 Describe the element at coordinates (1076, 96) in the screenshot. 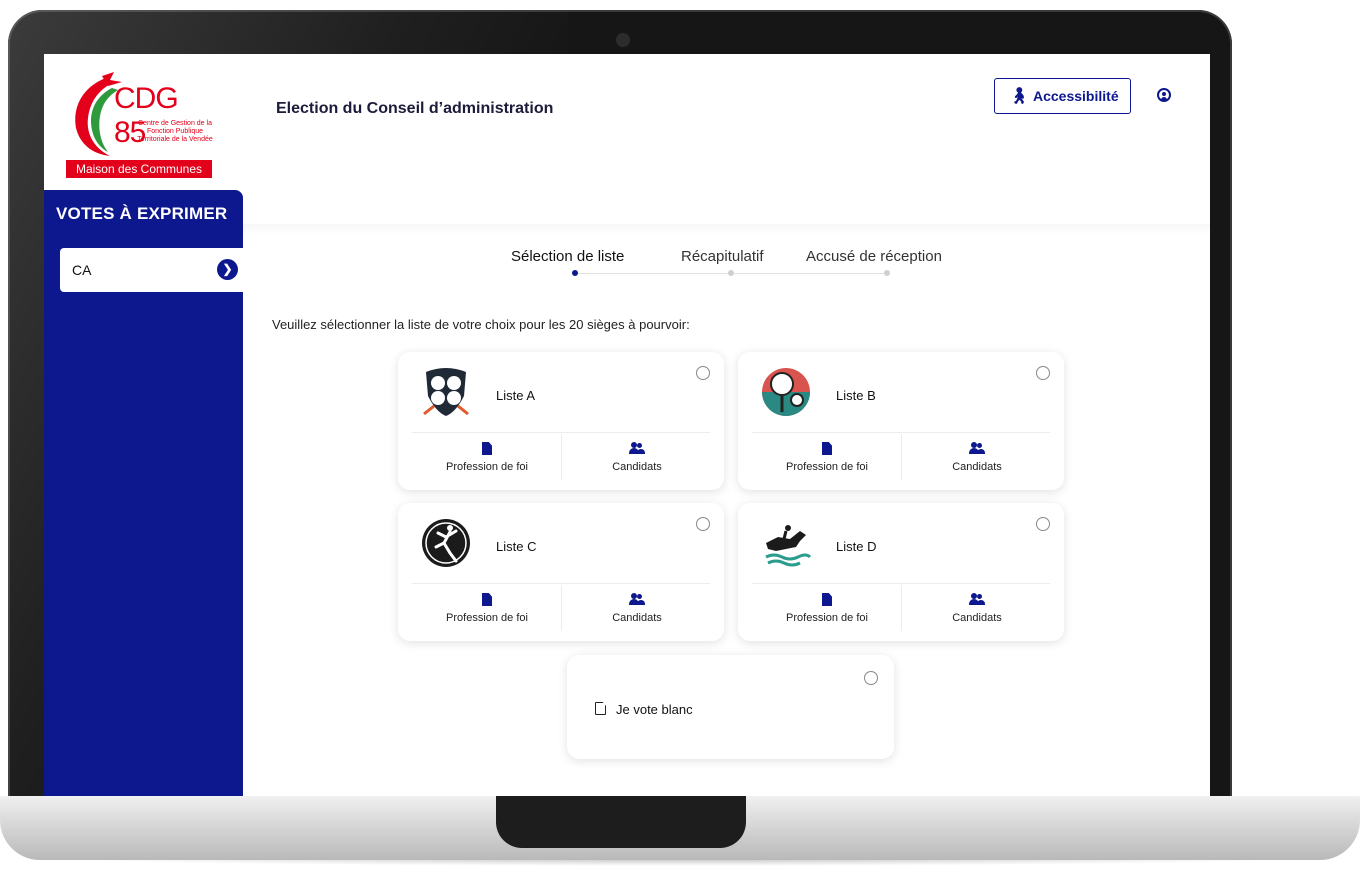

I see `accessibility-label: Accessibilité` at that location.